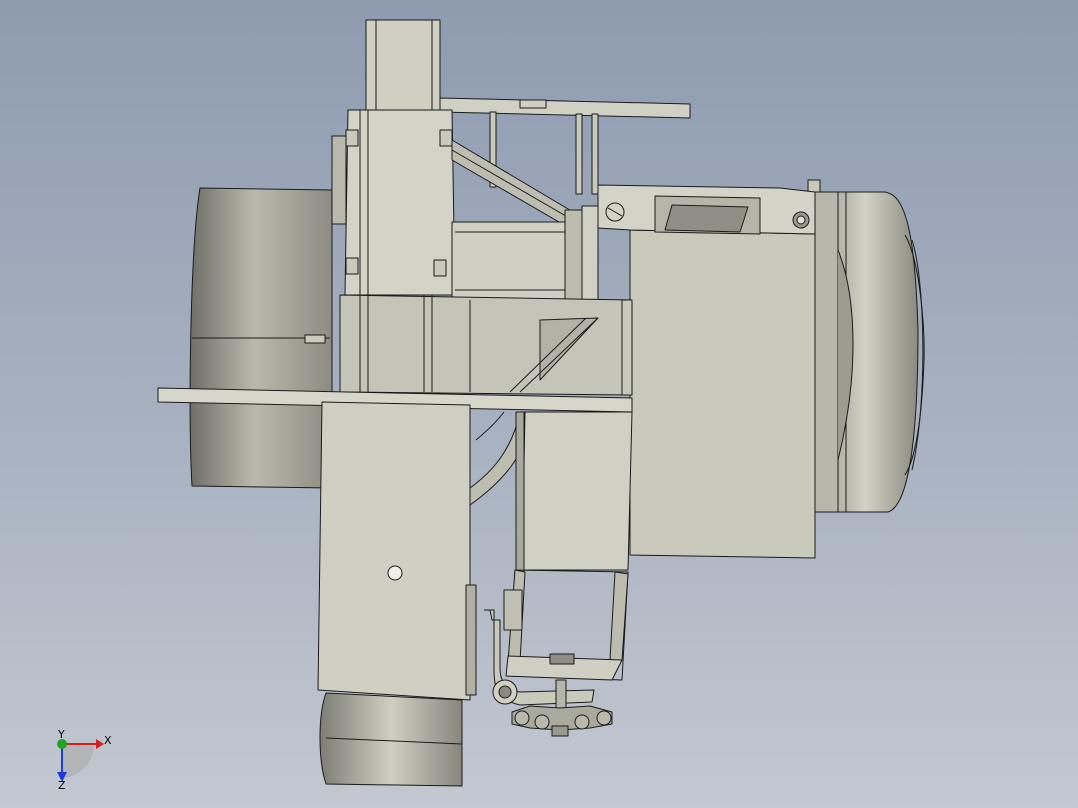 The image size is (1078, 808). What do you see at coordinates (562, 708) in the screenshot?
I see `adjustment-knob` at bounding box center [562, 708].